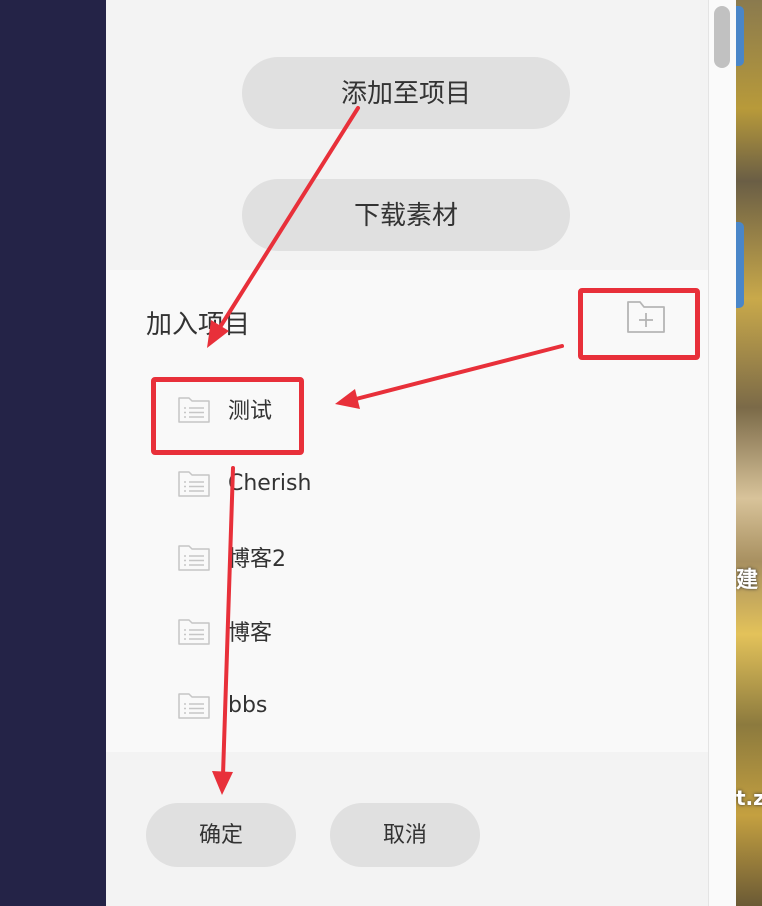 The image size is (762, 906). Describe the element at coordinates (328, 631) in the screenshot. I see `project-item: 博客` at that location.